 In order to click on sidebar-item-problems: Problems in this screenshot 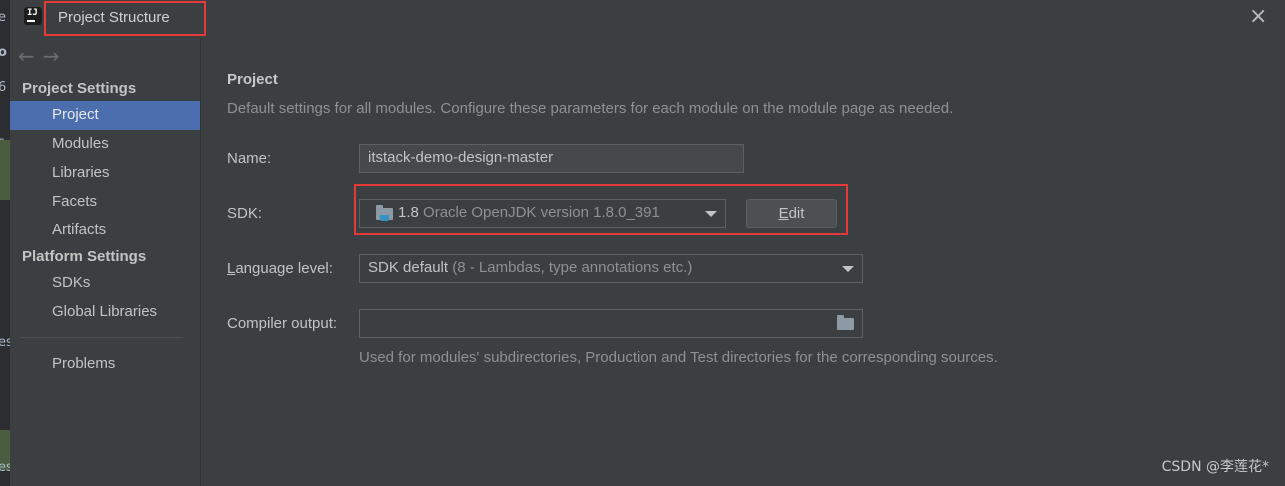, I will do `click(105, 364)`.